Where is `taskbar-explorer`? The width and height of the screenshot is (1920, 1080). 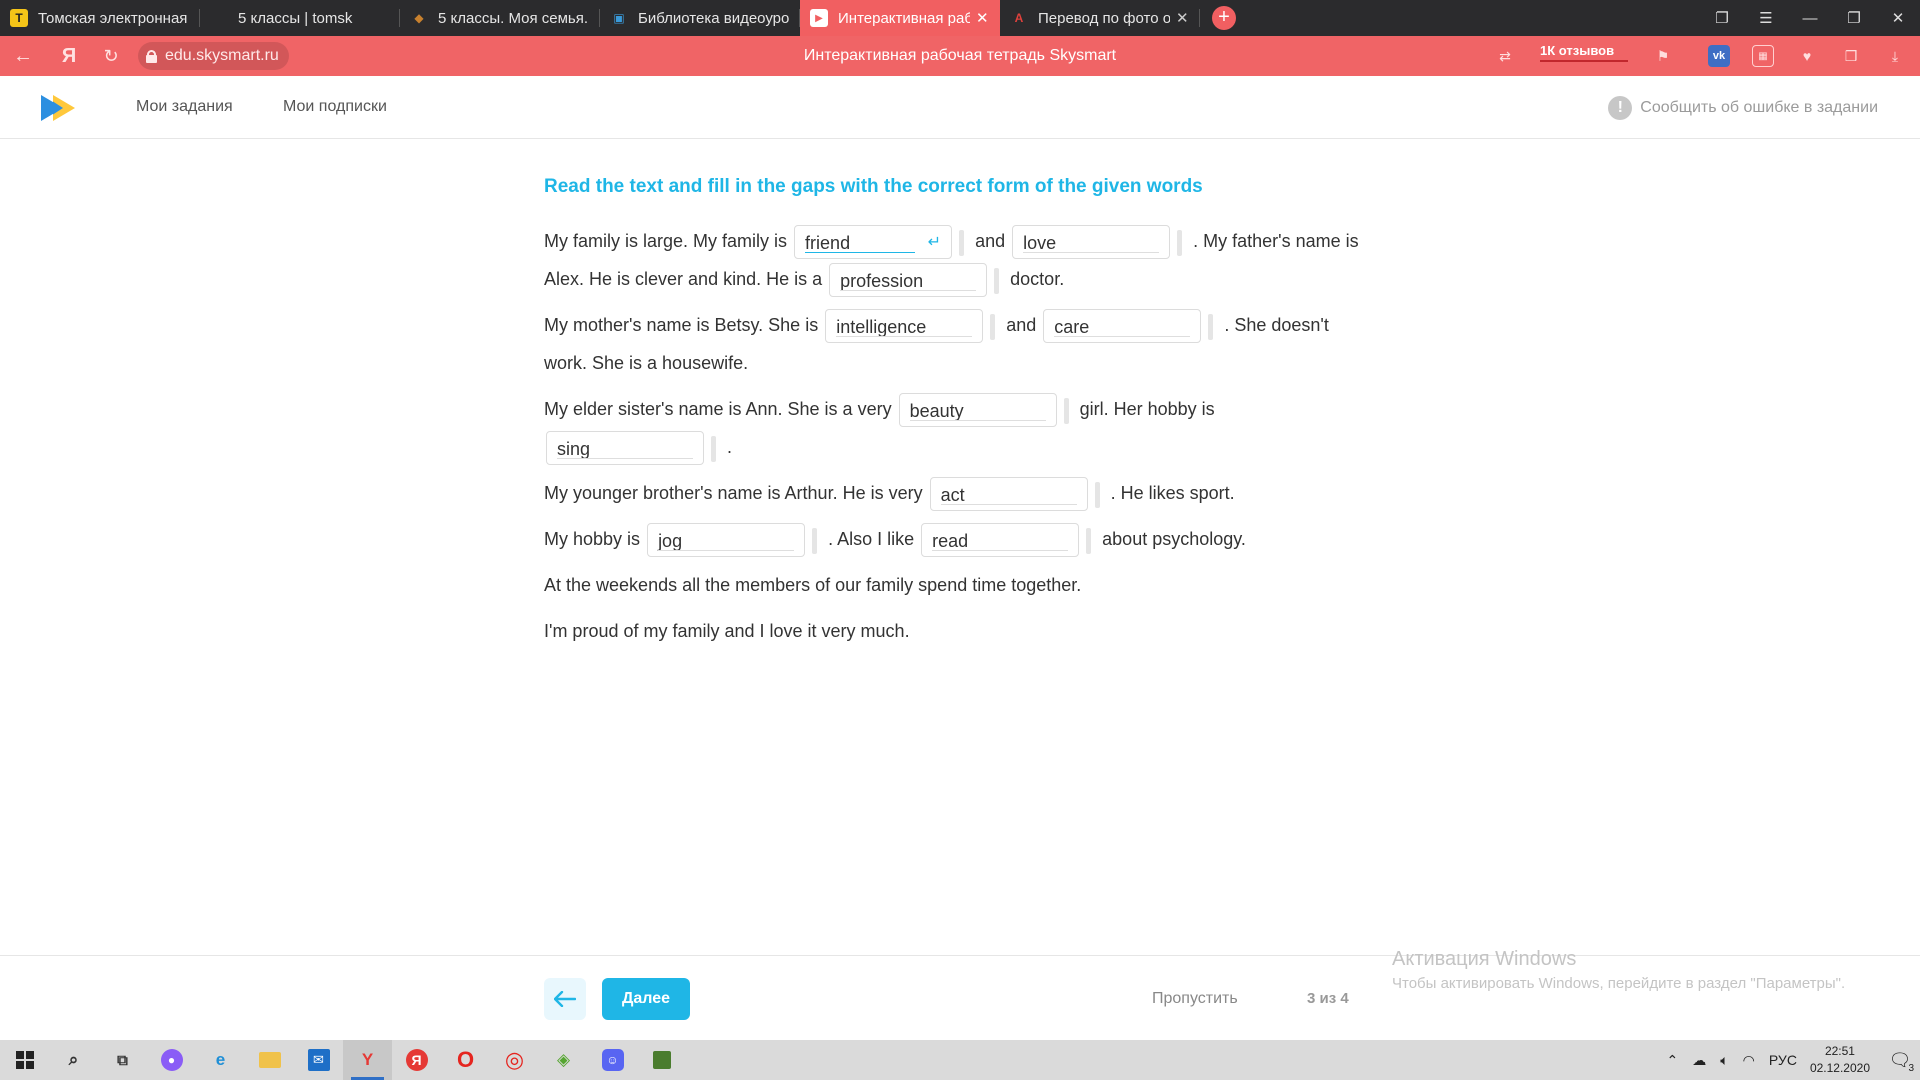 taskbar-explorer is located at coordinates (269, 1060).